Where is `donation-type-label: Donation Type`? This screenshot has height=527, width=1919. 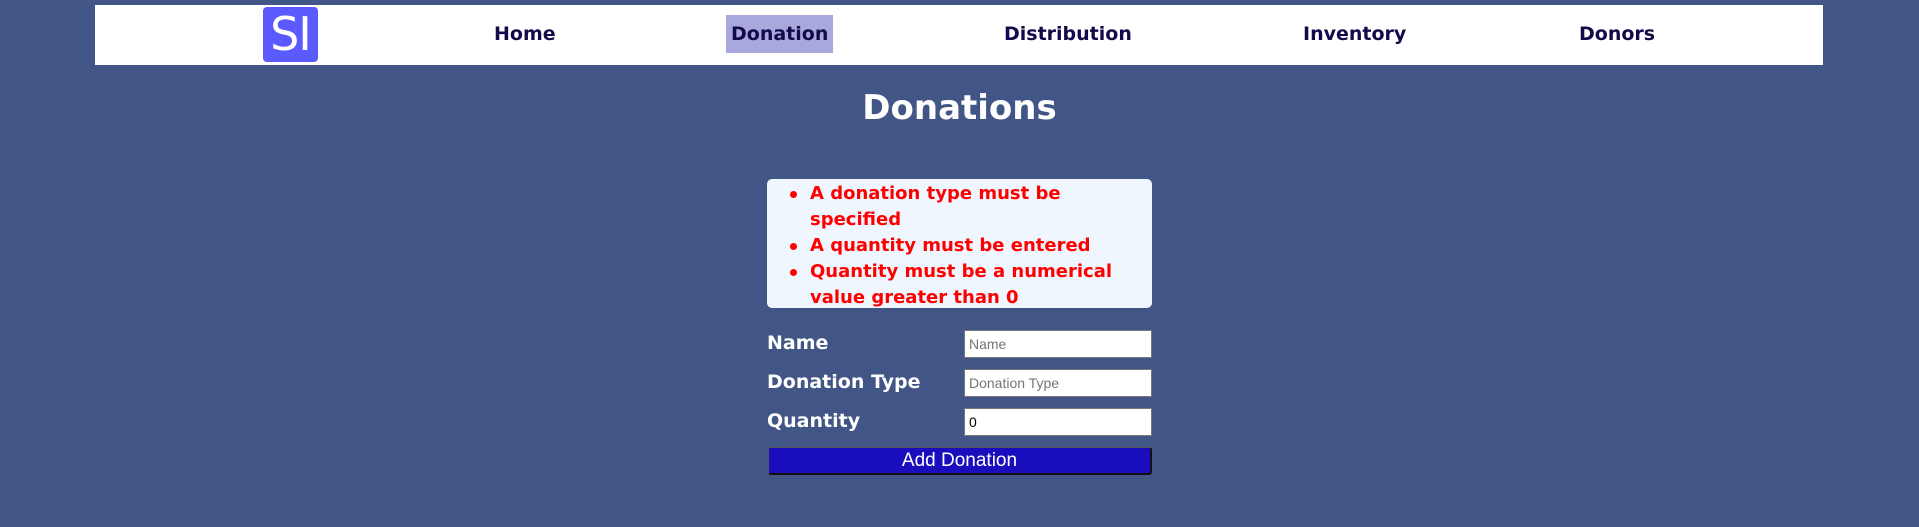 donation-type-label: Donation Type is located at coordinates (844, 382).